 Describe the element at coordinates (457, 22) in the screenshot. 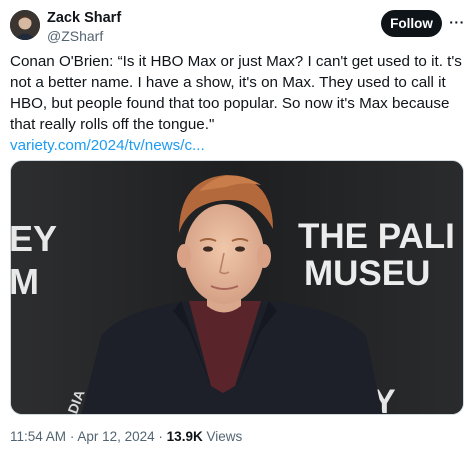

I see `more-options-icon: ···` at that location.